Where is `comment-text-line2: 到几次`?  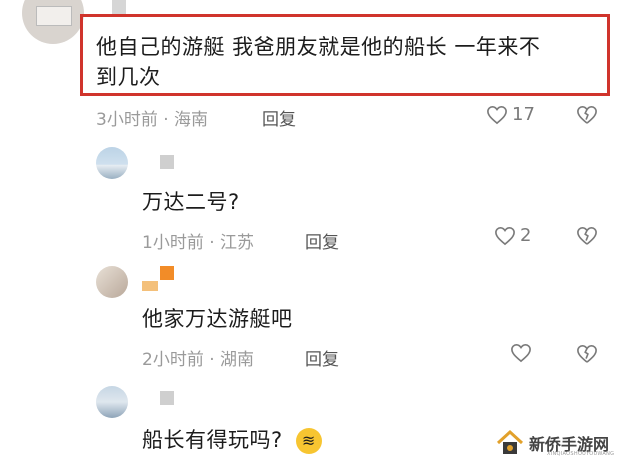
comment-text-line2: 到几次 is located at coordinates (128, 77).